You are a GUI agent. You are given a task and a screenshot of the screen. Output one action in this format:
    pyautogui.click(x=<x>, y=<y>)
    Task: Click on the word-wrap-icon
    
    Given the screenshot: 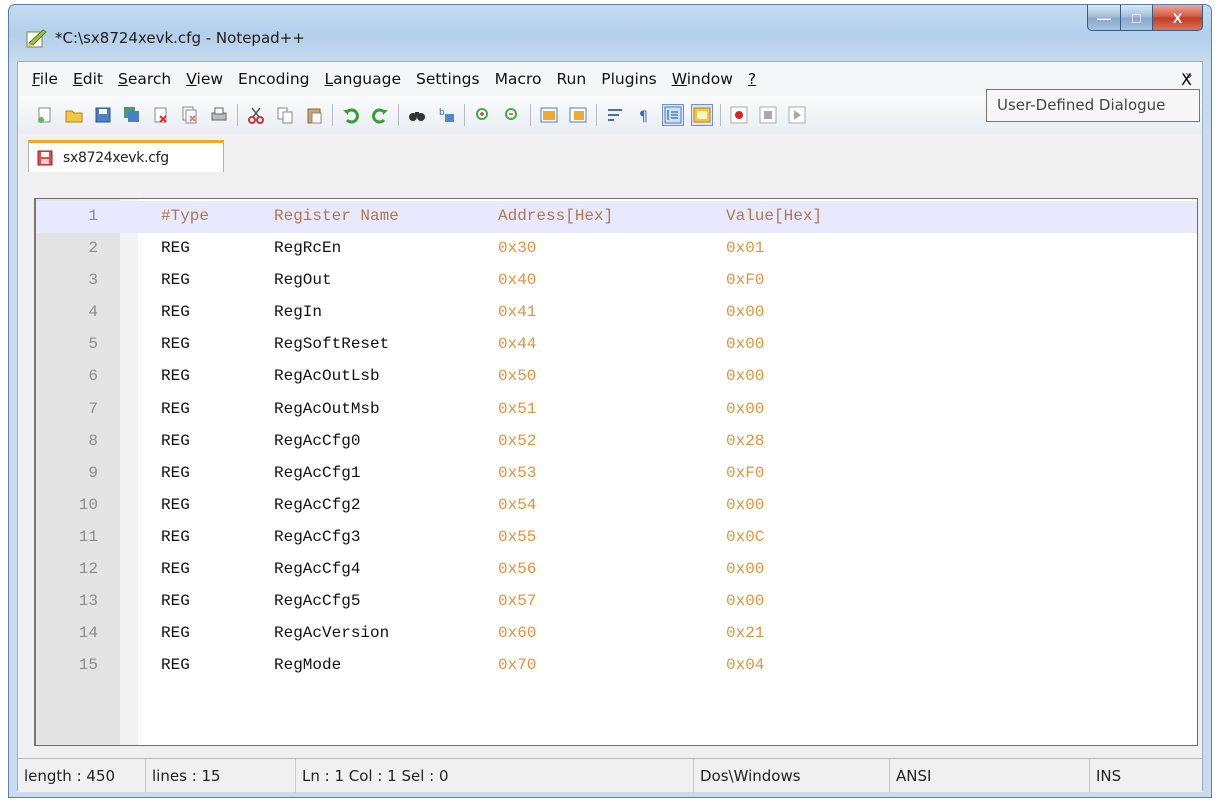 What is the action you would take?
    pyautogui.click(x=615, y=115)
    